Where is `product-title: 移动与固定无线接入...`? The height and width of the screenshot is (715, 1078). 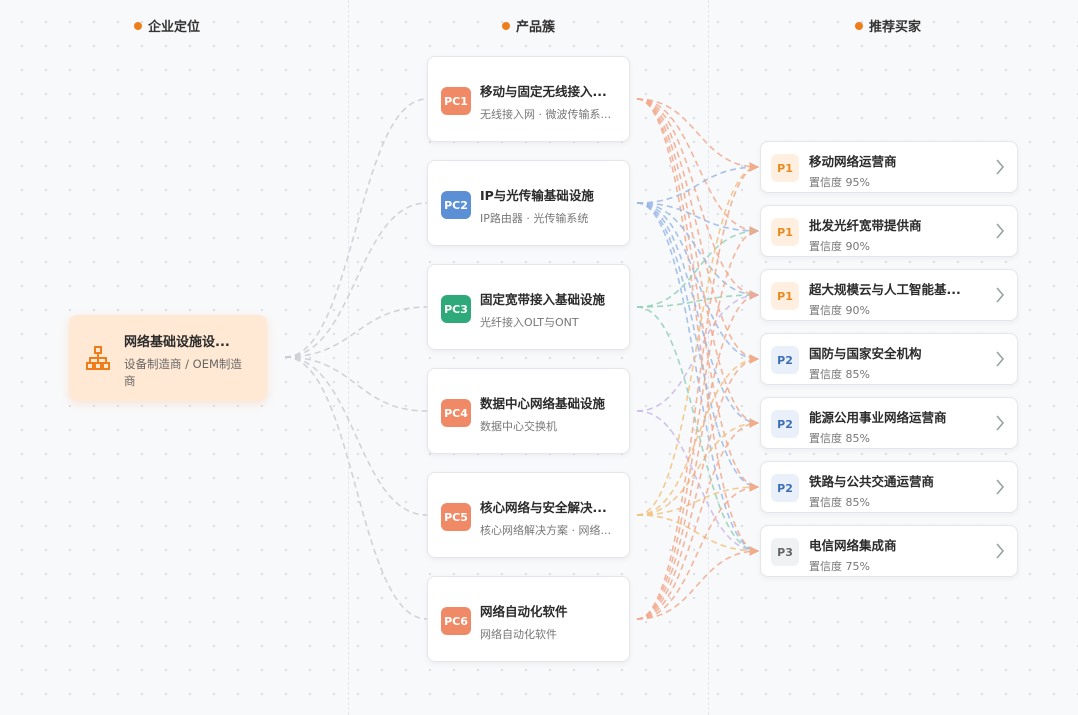
product-title: 移动与固定无线接入... is located at coordinates (543, 91).